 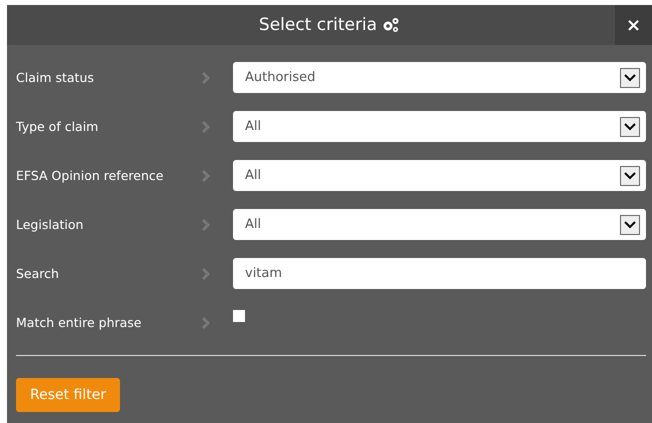 I want to click on close-button: ×, so click(x=633, y=25).